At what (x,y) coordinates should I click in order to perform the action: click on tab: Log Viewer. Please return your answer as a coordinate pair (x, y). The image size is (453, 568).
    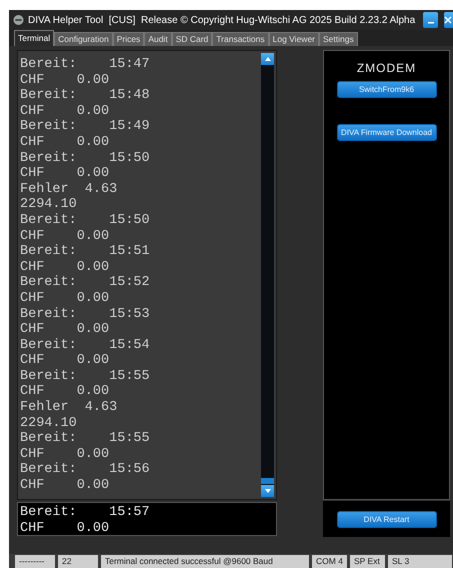
    Looking at the image, I should click on (293, 39).